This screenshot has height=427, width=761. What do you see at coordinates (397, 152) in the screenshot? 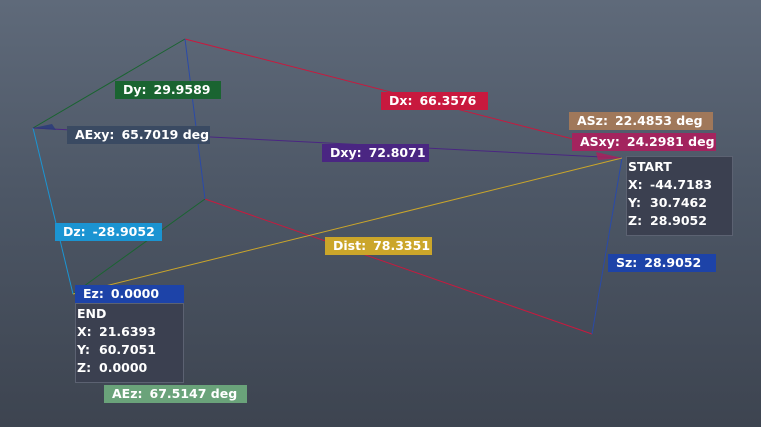
I see `dxy-value: 72.8071` at bounding box center [397, 152].